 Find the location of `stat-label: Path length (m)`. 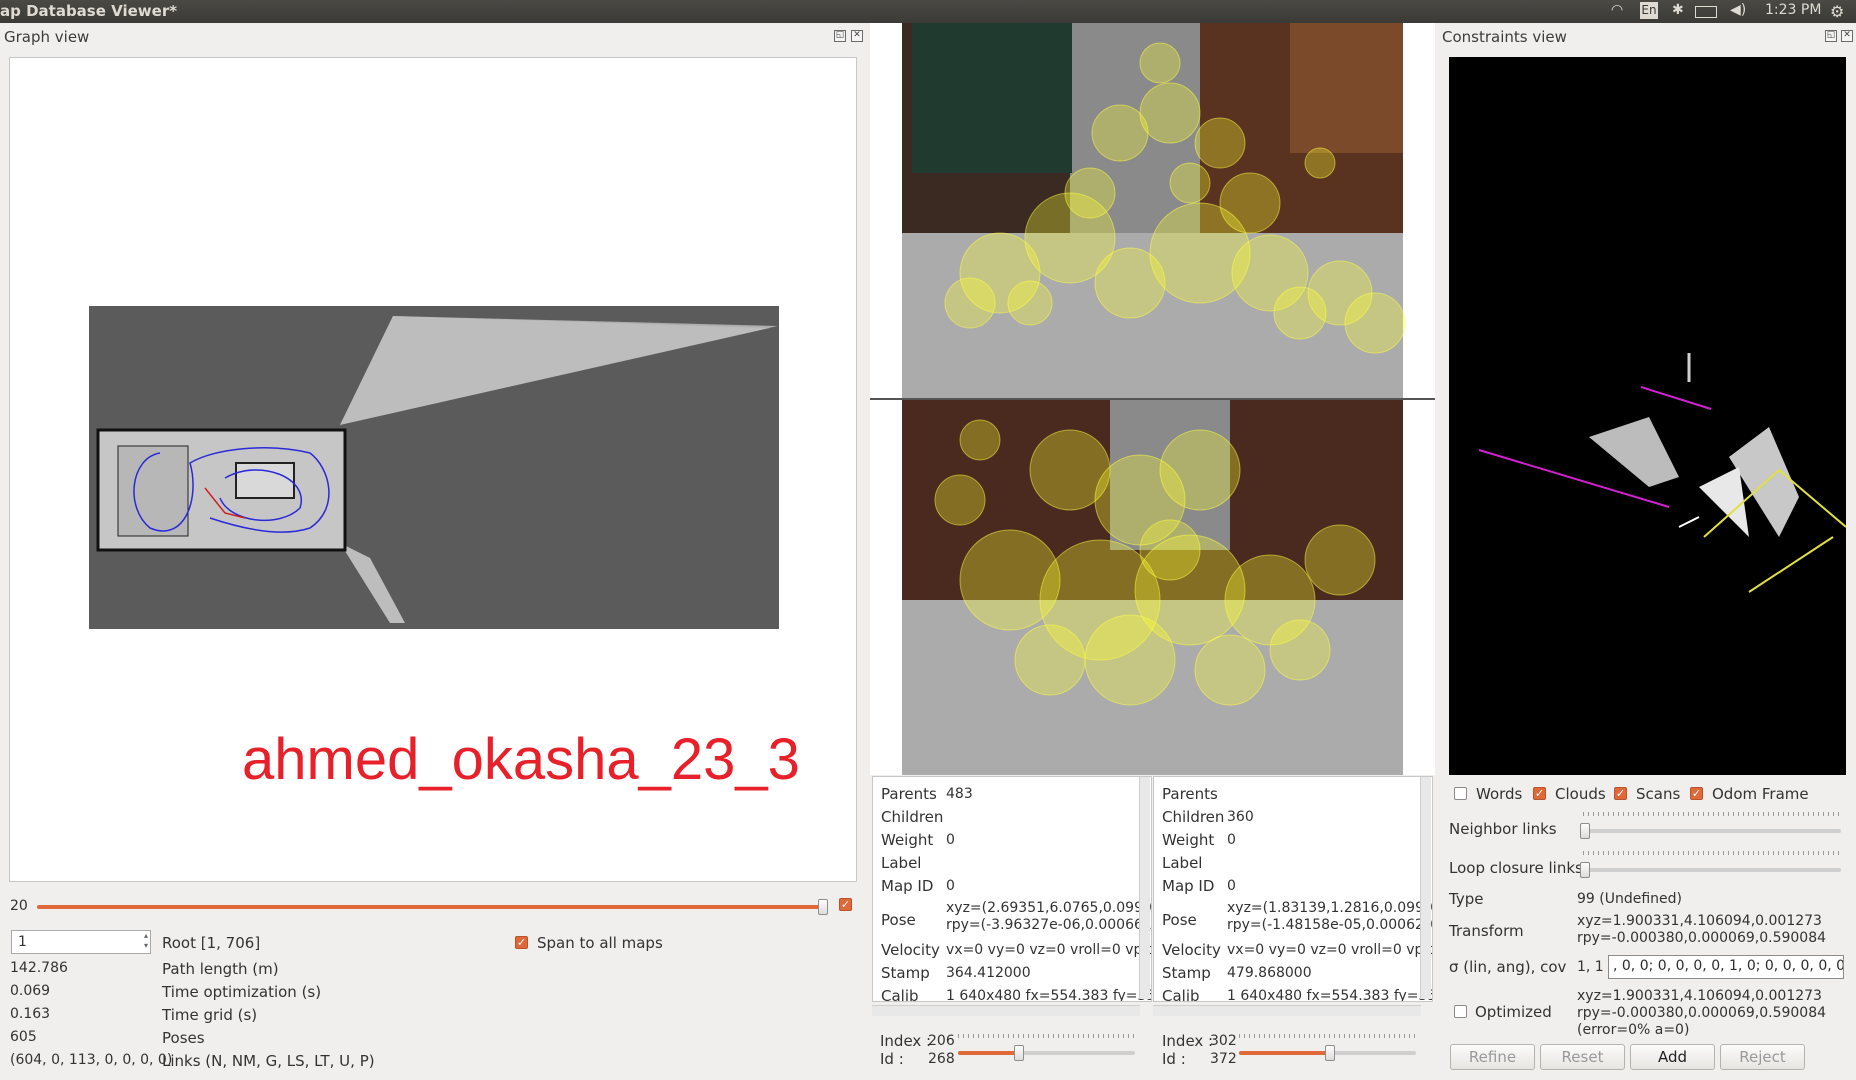

stat-label: Path length (m) is located at coordinates (220, 969).